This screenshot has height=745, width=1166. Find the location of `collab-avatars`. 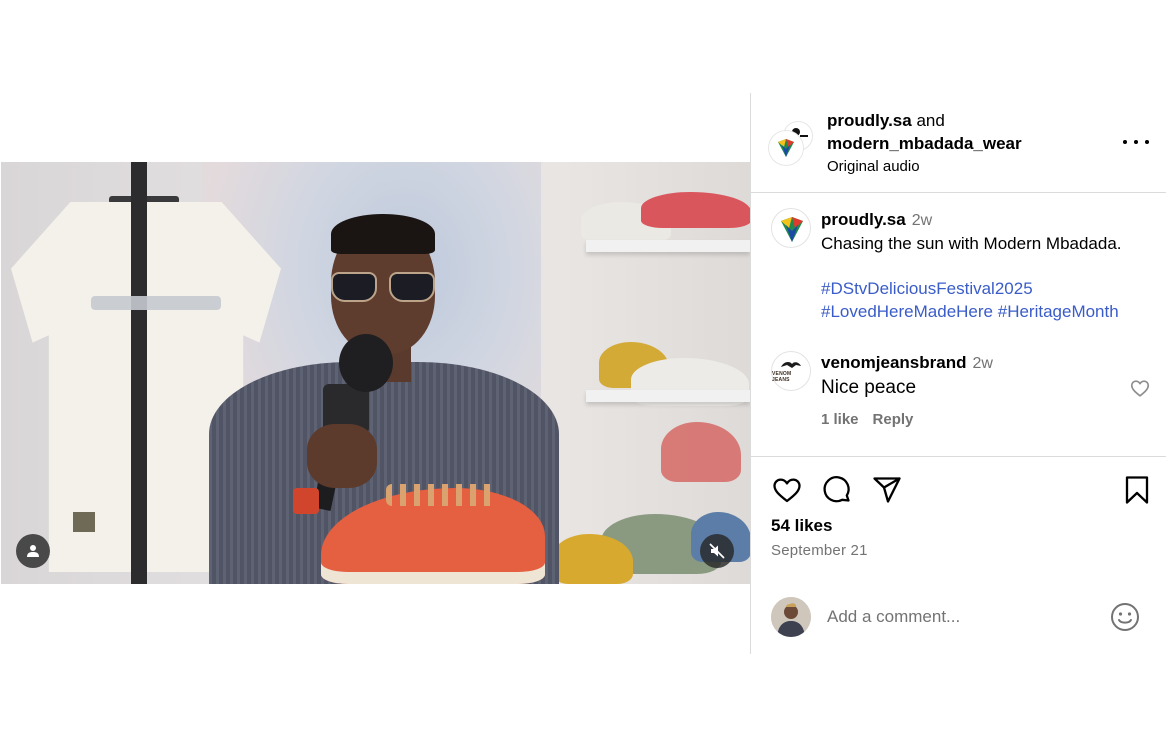

collab-avatars is located at coordinates (792, 144).